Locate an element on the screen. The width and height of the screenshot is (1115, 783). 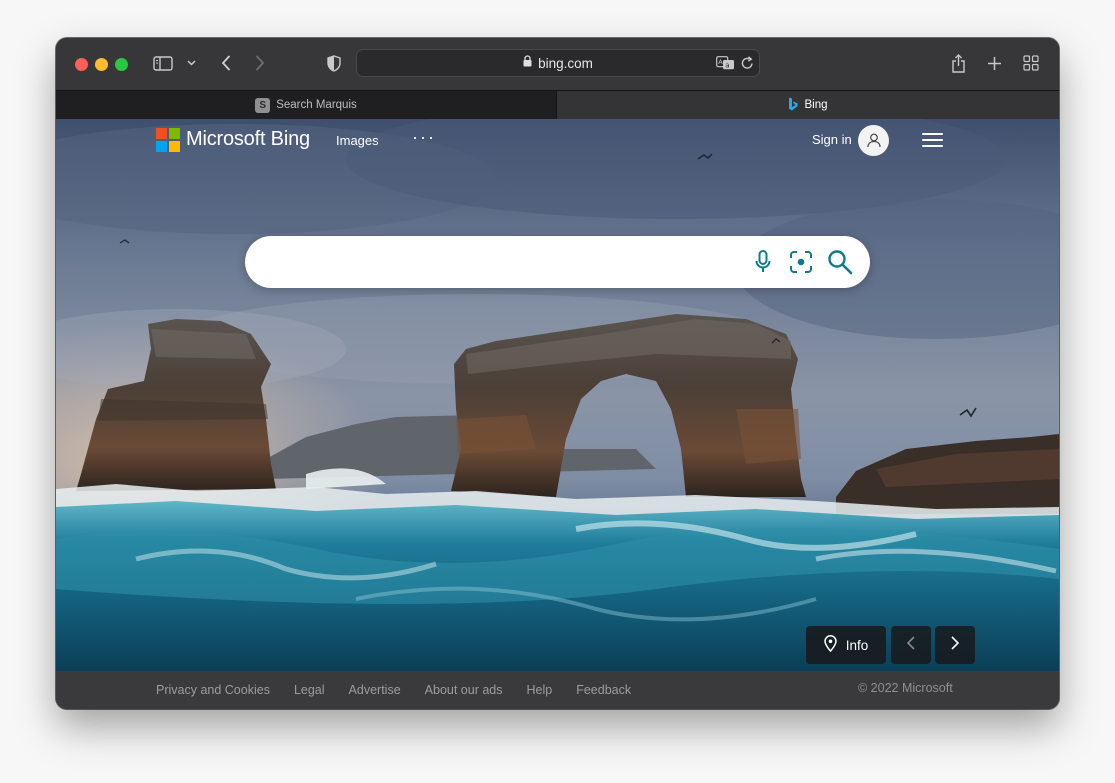
chevron-left-icon is located at coordinates (910, 645).